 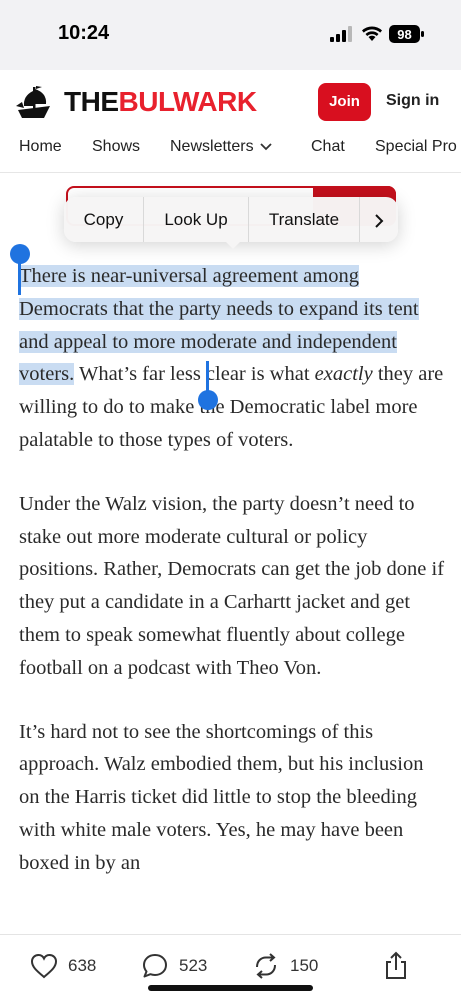 I want to click on cellular-signal-icon, so click(x=341, y=34).